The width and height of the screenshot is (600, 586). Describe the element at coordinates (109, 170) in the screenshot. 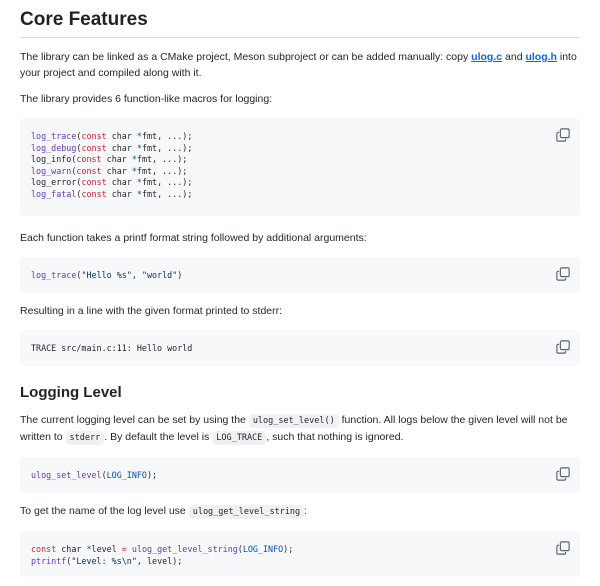

I see `code-line: log_warn(const char *fmt, ...);` at that location.